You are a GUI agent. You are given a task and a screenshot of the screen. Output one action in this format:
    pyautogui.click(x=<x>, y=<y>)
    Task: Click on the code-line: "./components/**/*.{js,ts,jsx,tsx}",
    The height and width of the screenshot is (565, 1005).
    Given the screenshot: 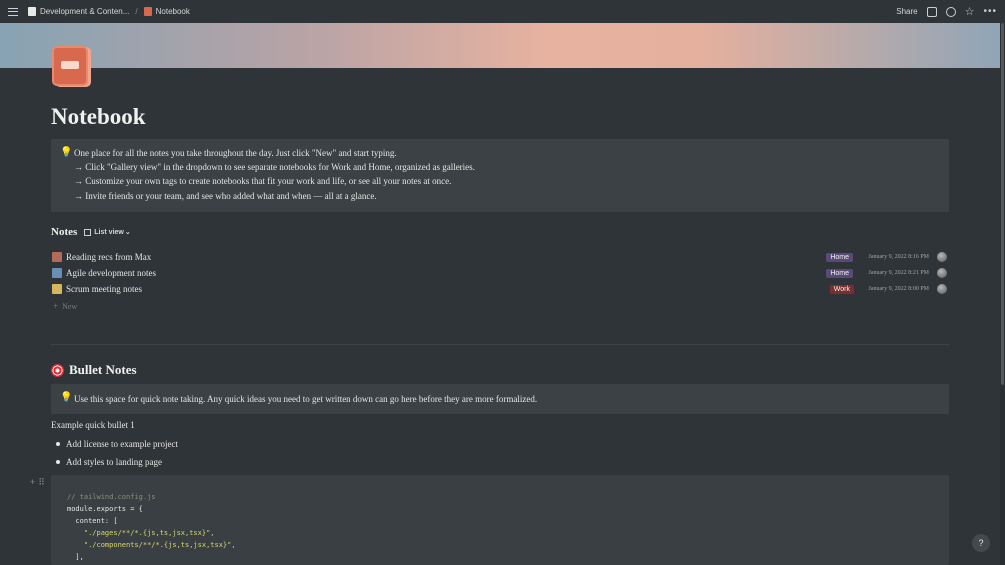 What is the action you would take?
    pyautogui.click(x=151, y=545)
    